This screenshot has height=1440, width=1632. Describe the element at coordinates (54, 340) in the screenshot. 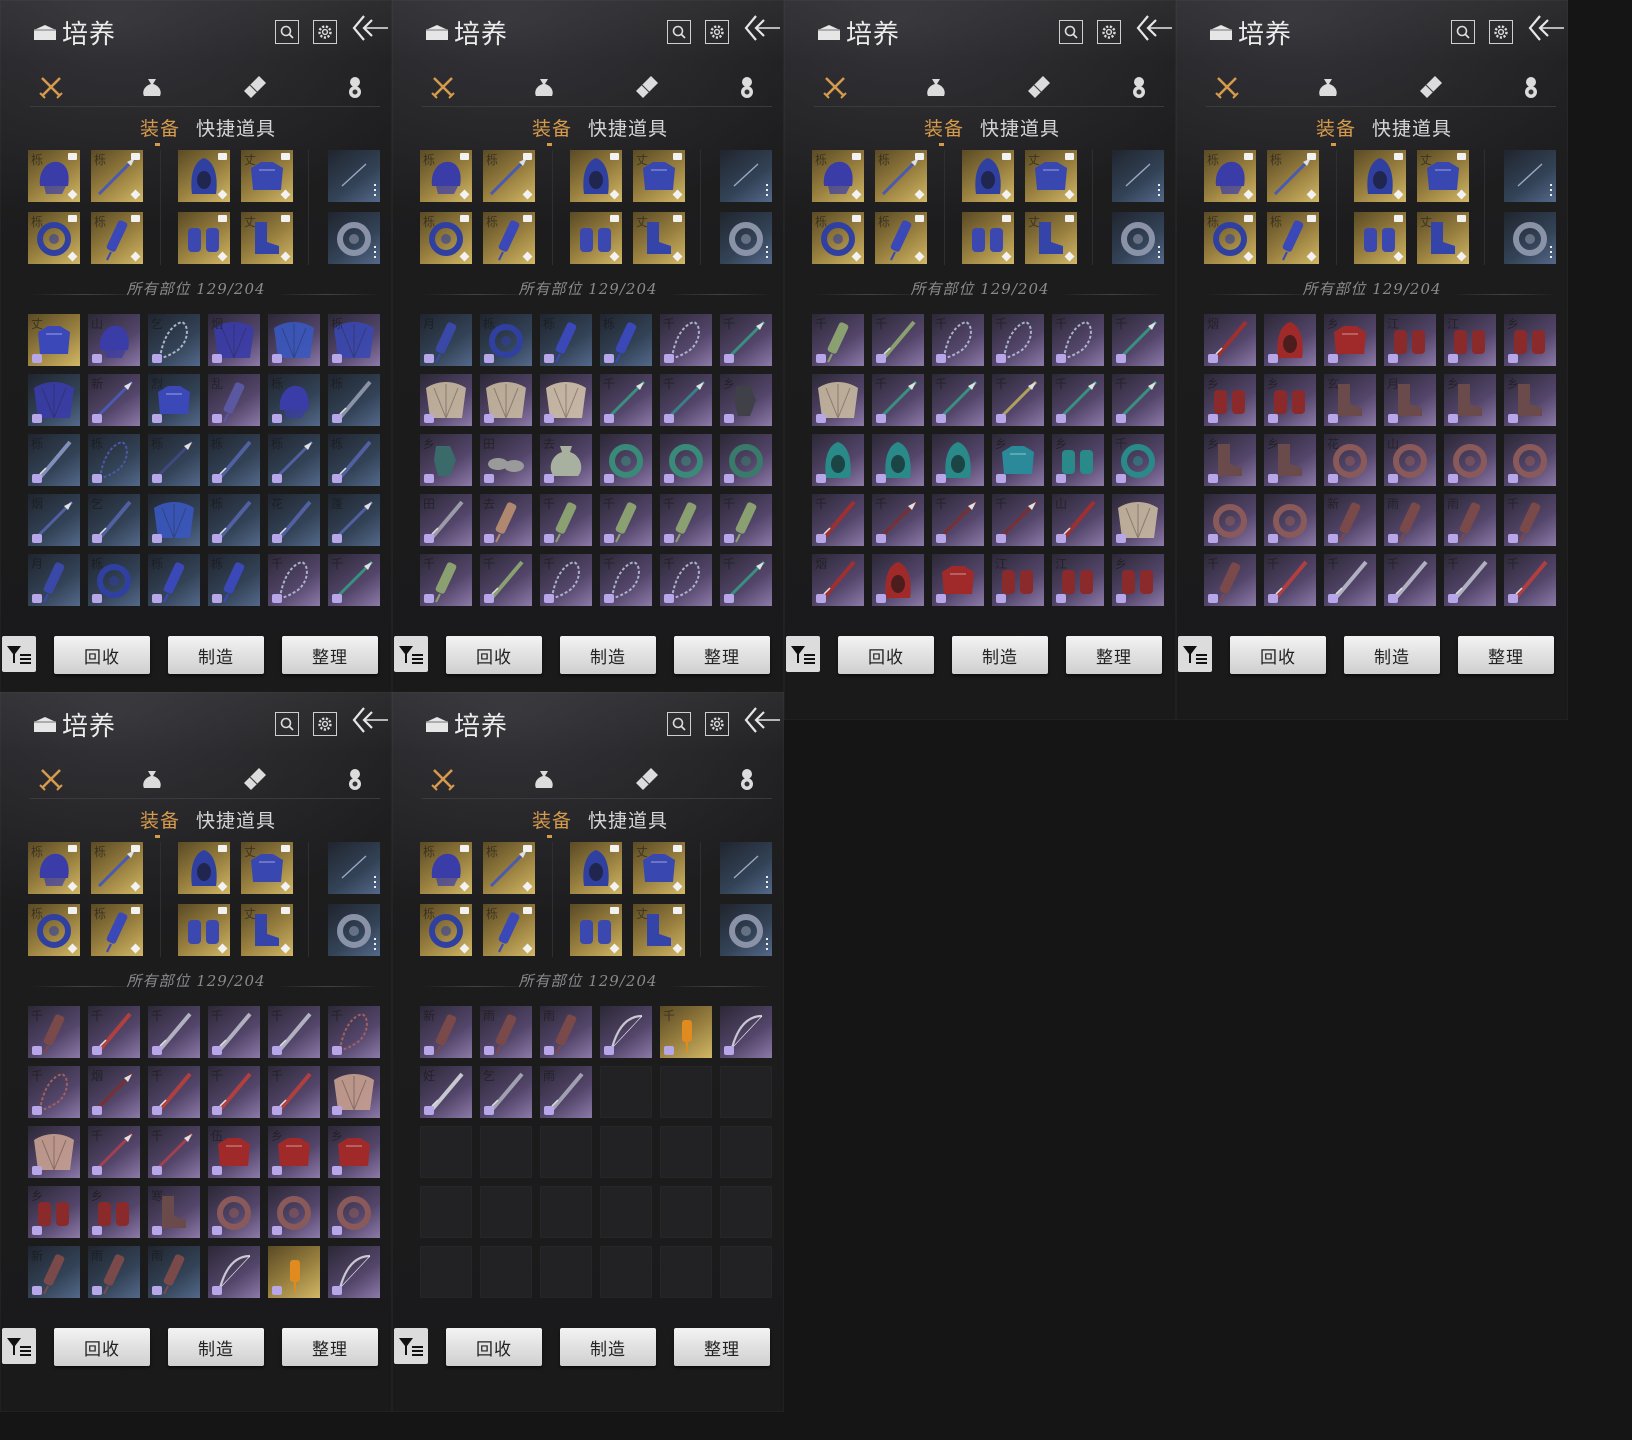

I see `inventory-item-slot: 丈` at that location.